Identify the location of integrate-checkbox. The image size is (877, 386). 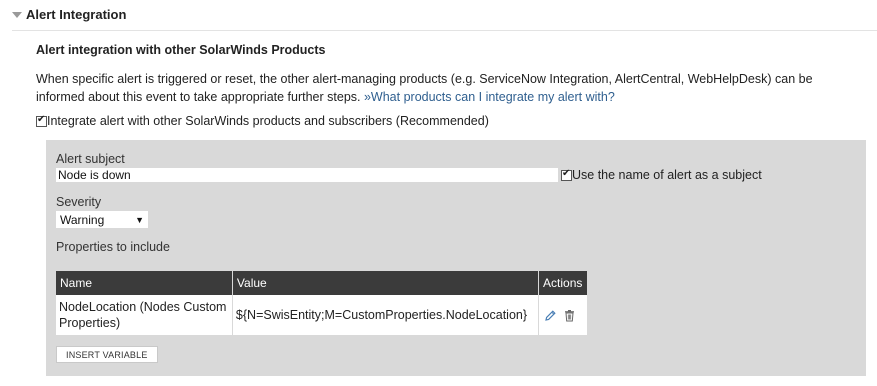
(41, 120).